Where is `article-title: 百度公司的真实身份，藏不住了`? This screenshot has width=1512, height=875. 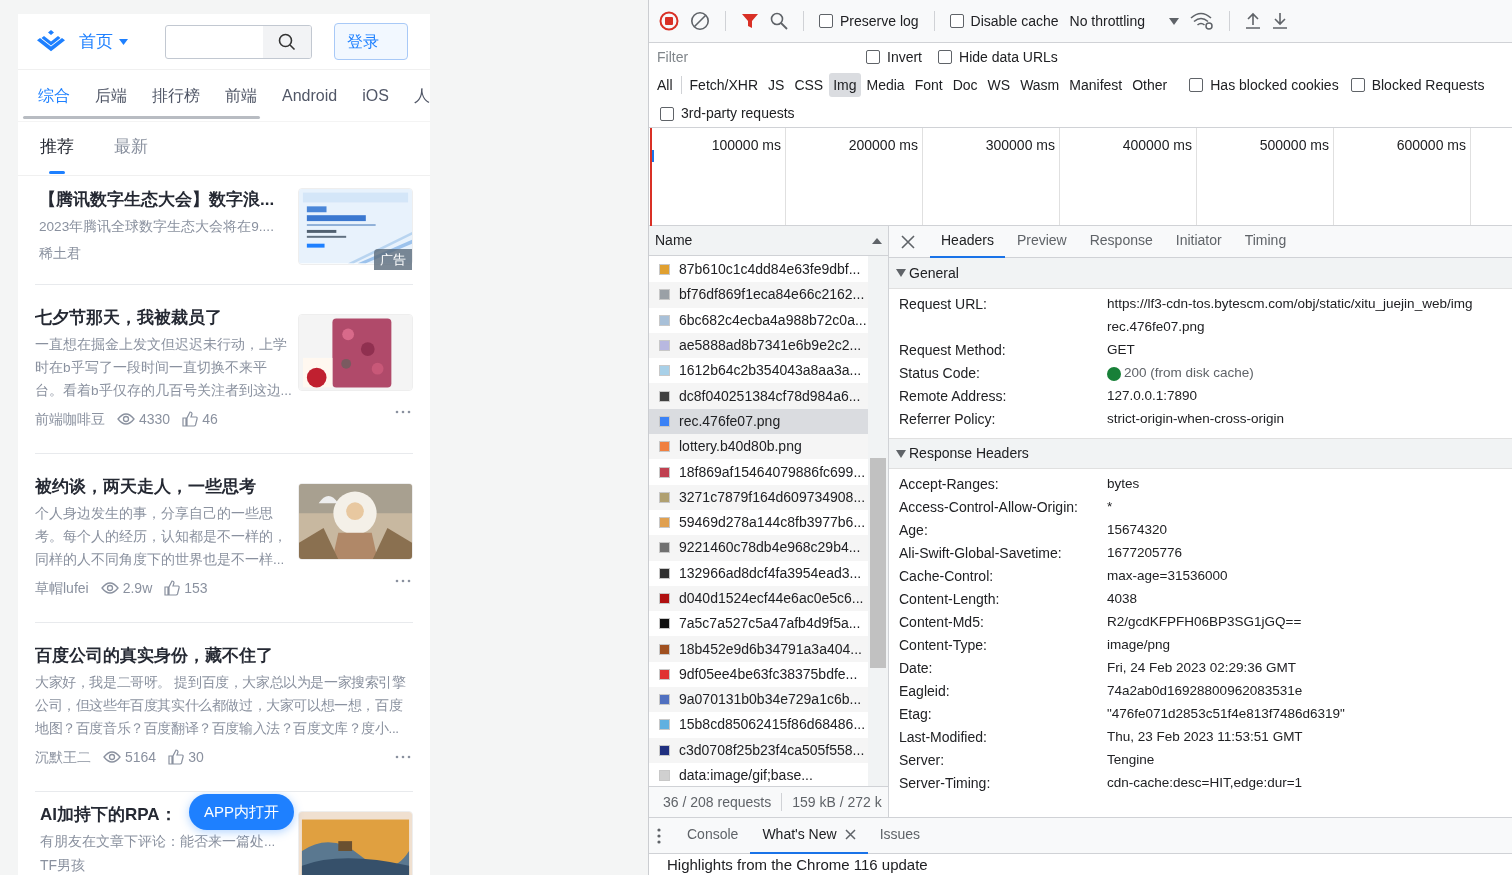 article-title: 百度公司的真实身份，藏不住了 is located at coordinates (154, 656).